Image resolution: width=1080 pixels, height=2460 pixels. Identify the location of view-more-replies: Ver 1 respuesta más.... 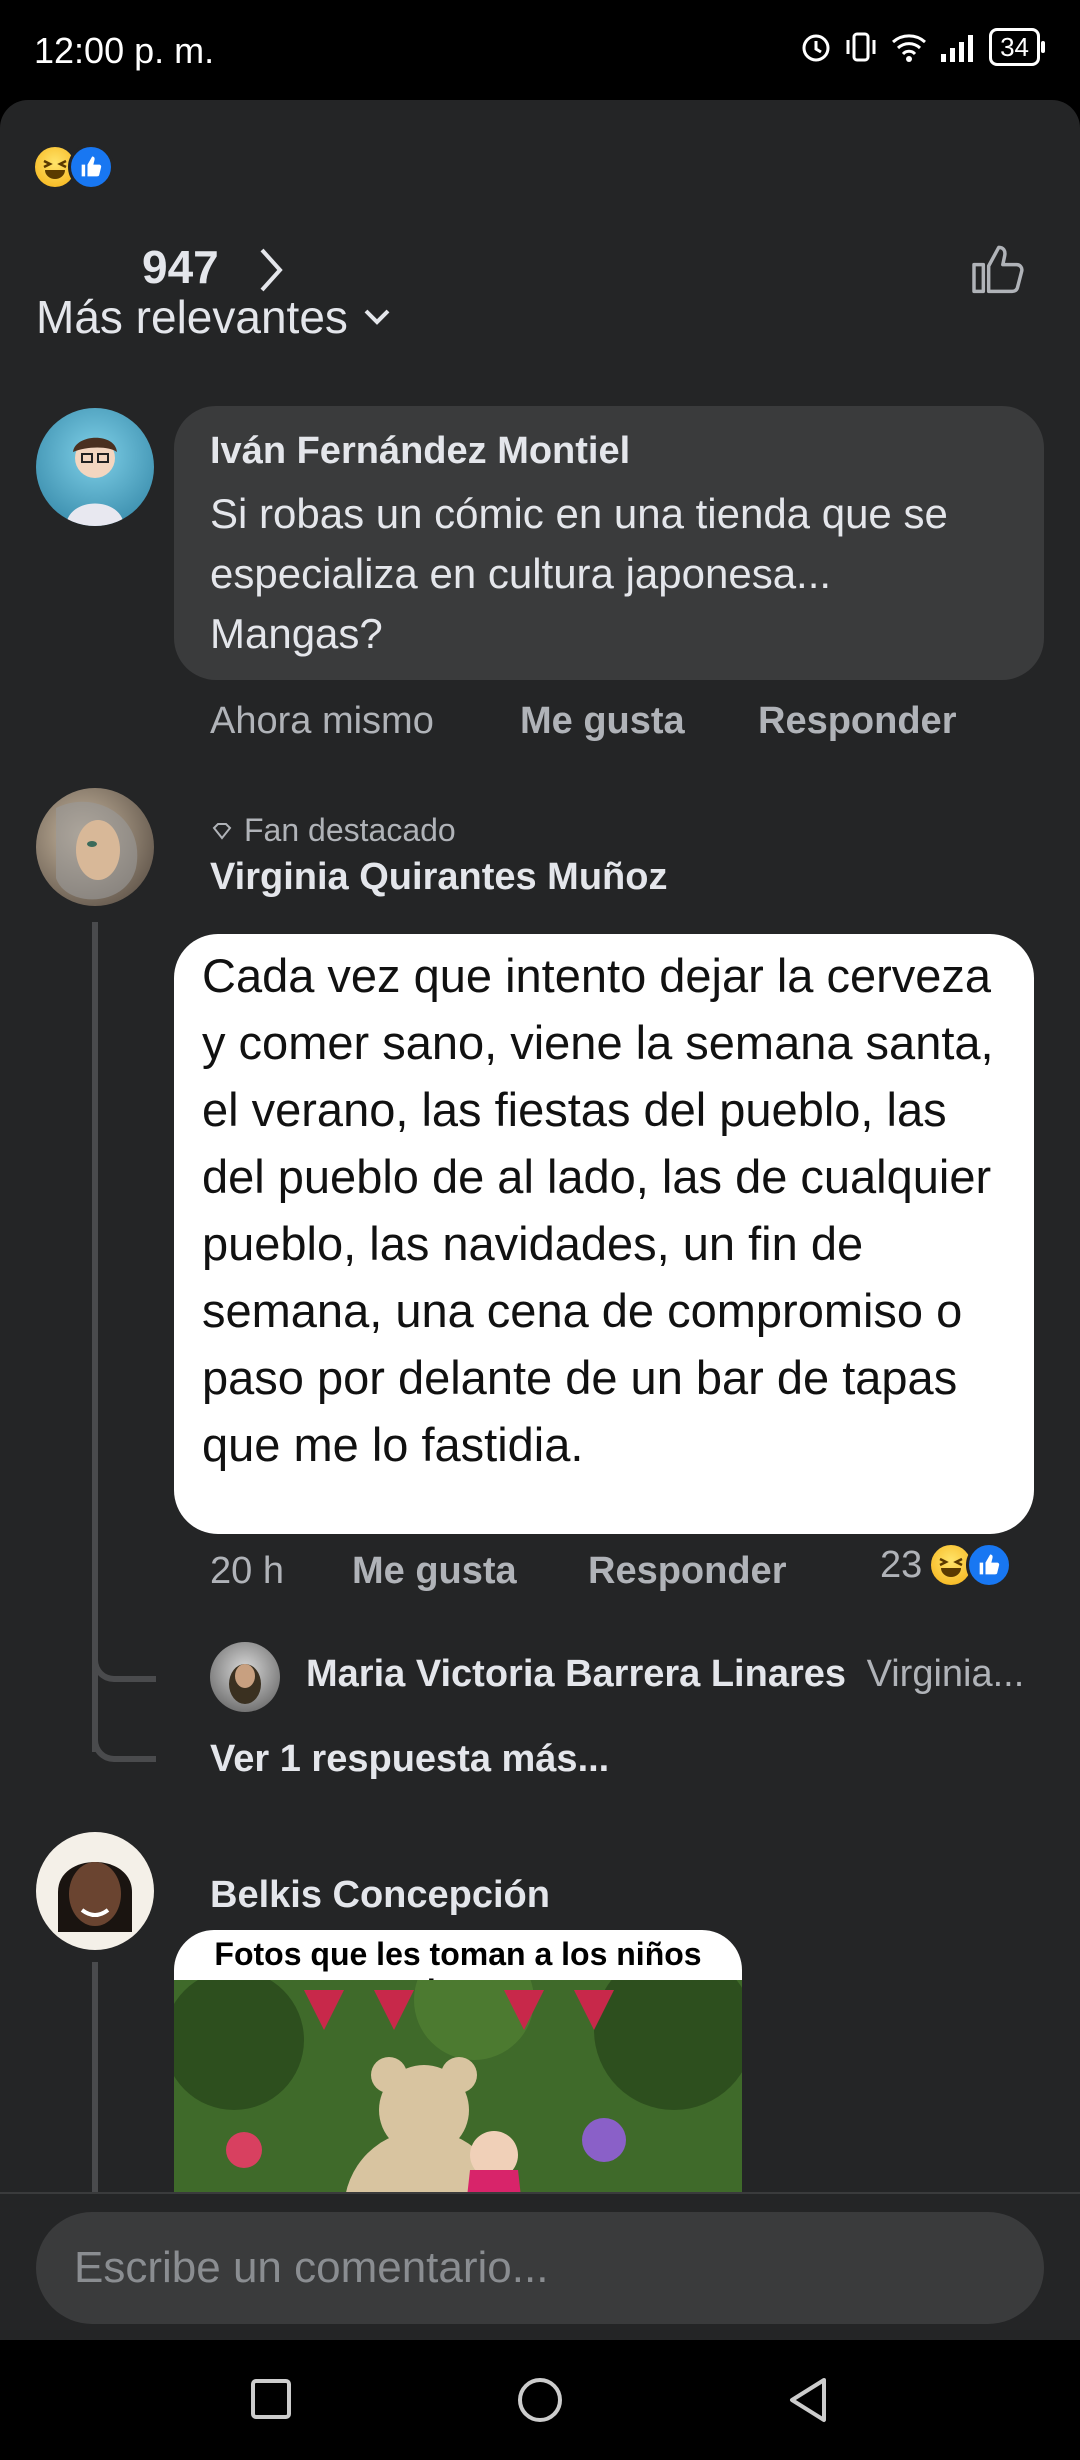
(409, 1759).